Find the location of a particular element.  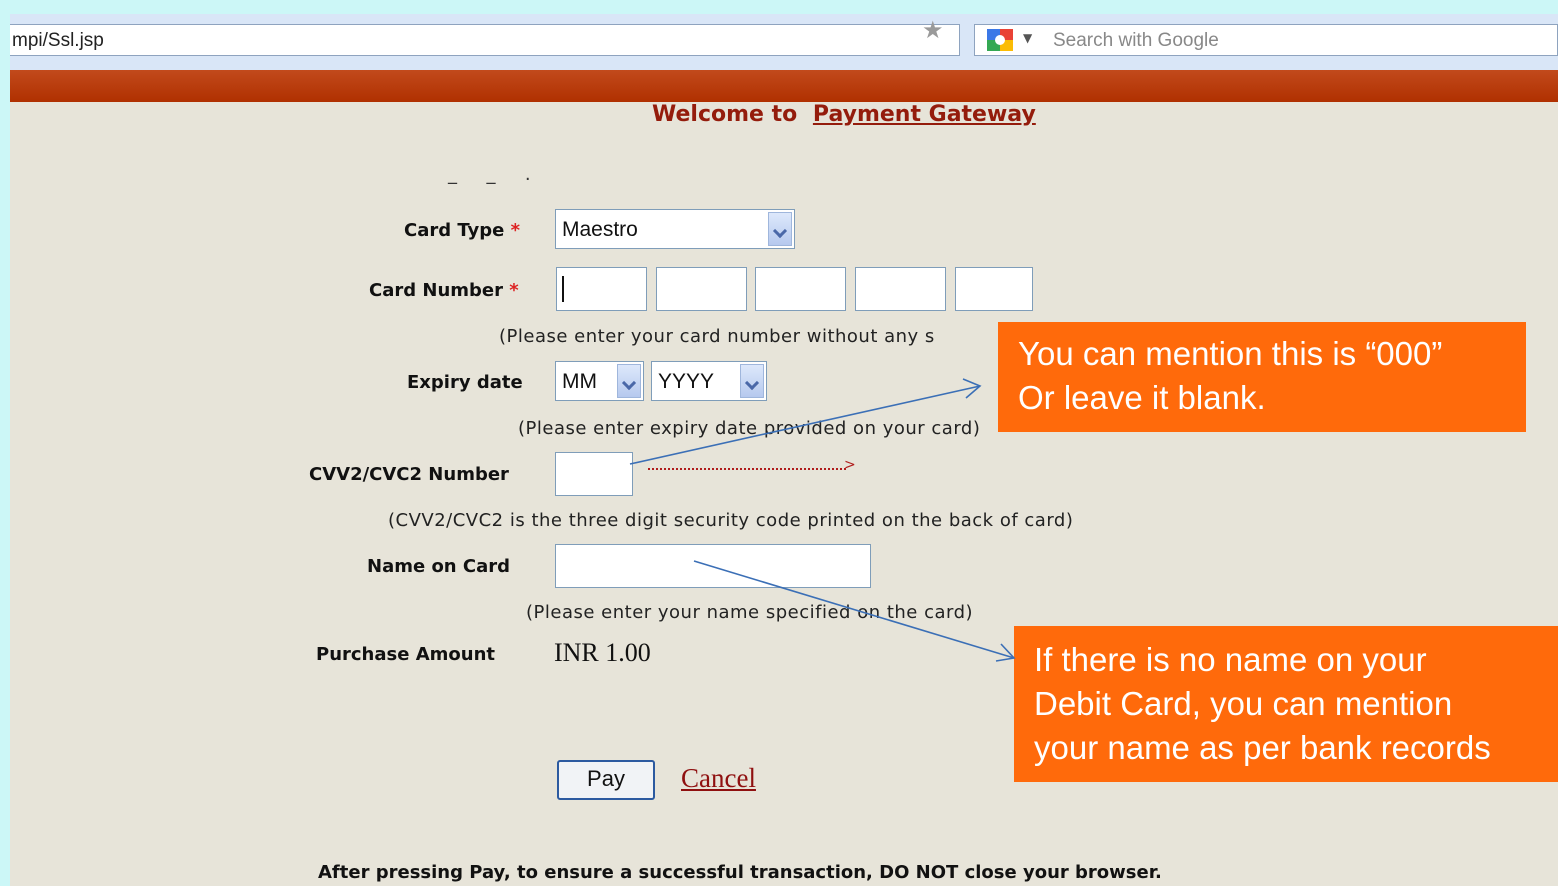

header-bar is located at coordinates (784, 86).